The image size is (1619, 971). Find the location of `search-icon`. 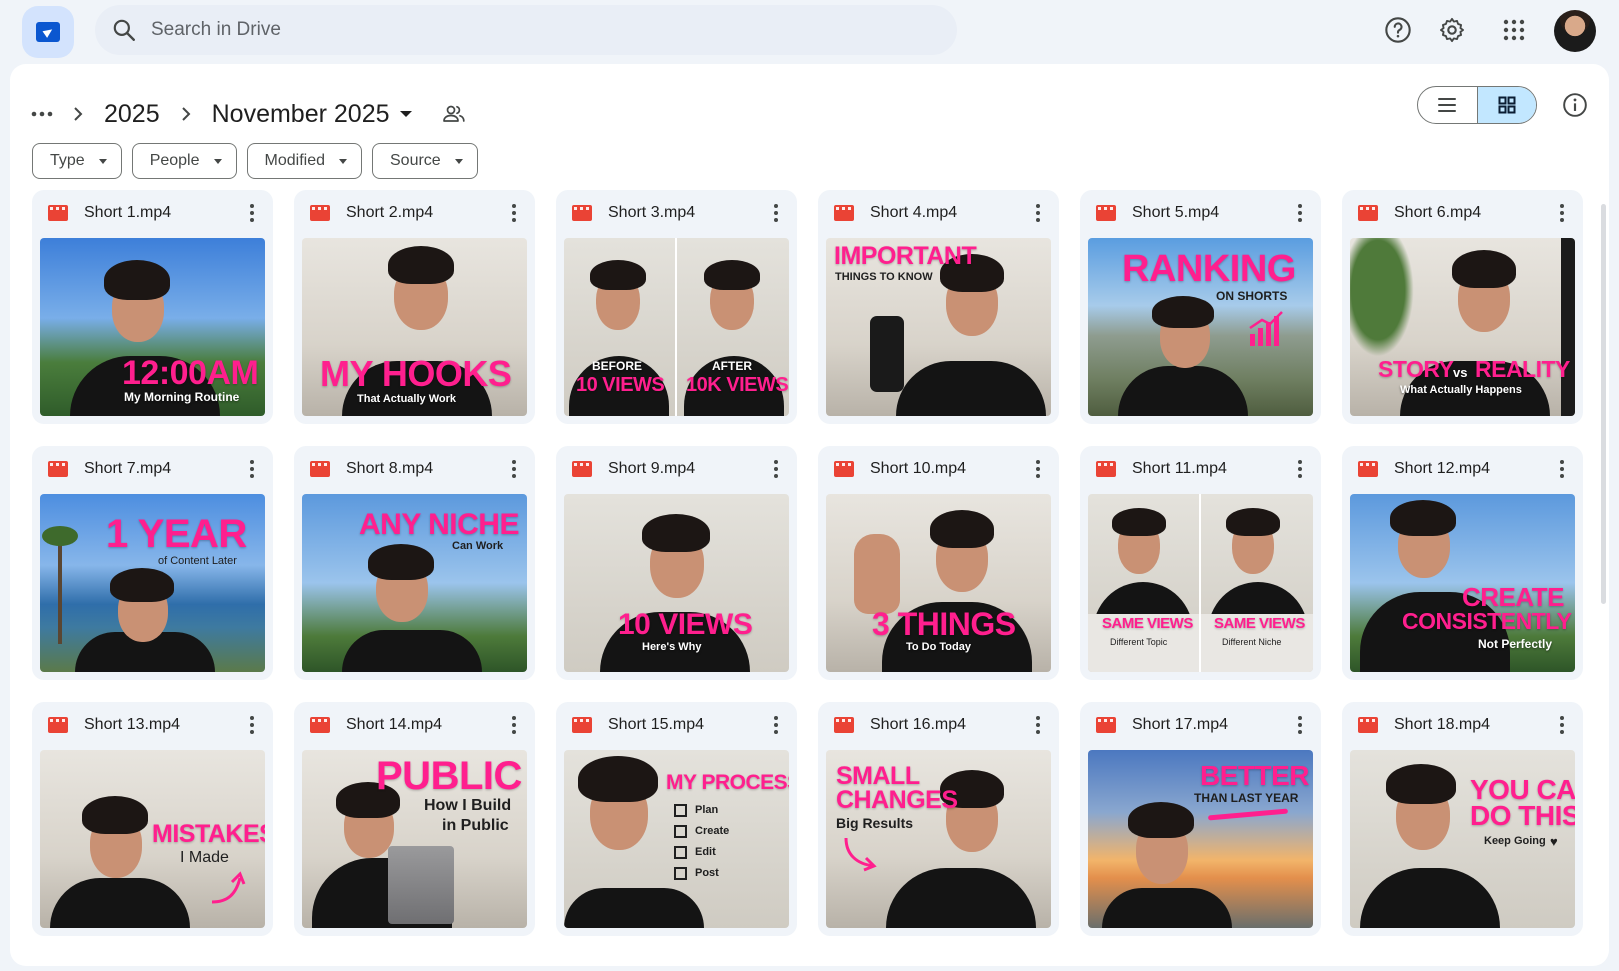

search-icon is located at coordinates (124, 30).